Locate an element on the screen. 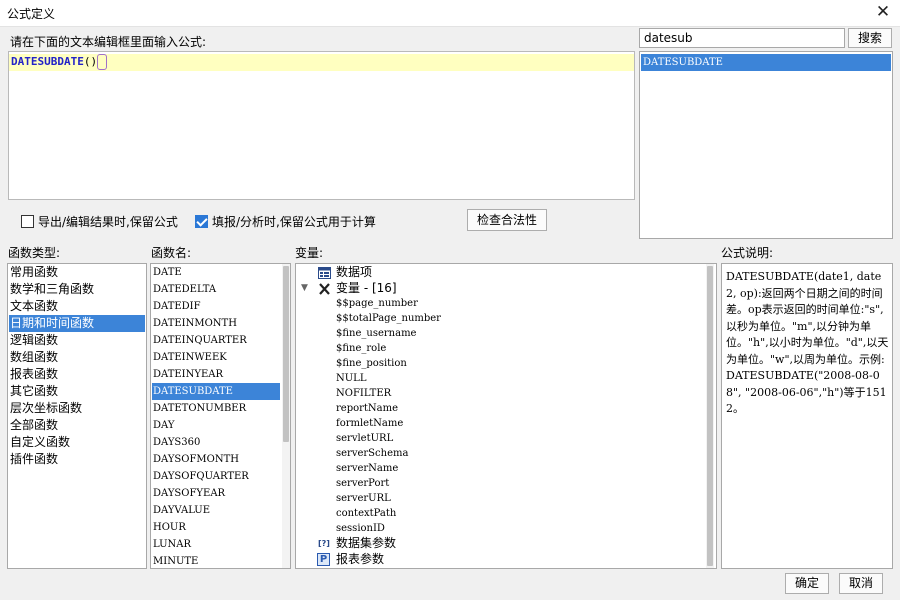 This screenshot has height=600, width=900. function-type-item: 全部函数 is located at coordinates (77, 425).